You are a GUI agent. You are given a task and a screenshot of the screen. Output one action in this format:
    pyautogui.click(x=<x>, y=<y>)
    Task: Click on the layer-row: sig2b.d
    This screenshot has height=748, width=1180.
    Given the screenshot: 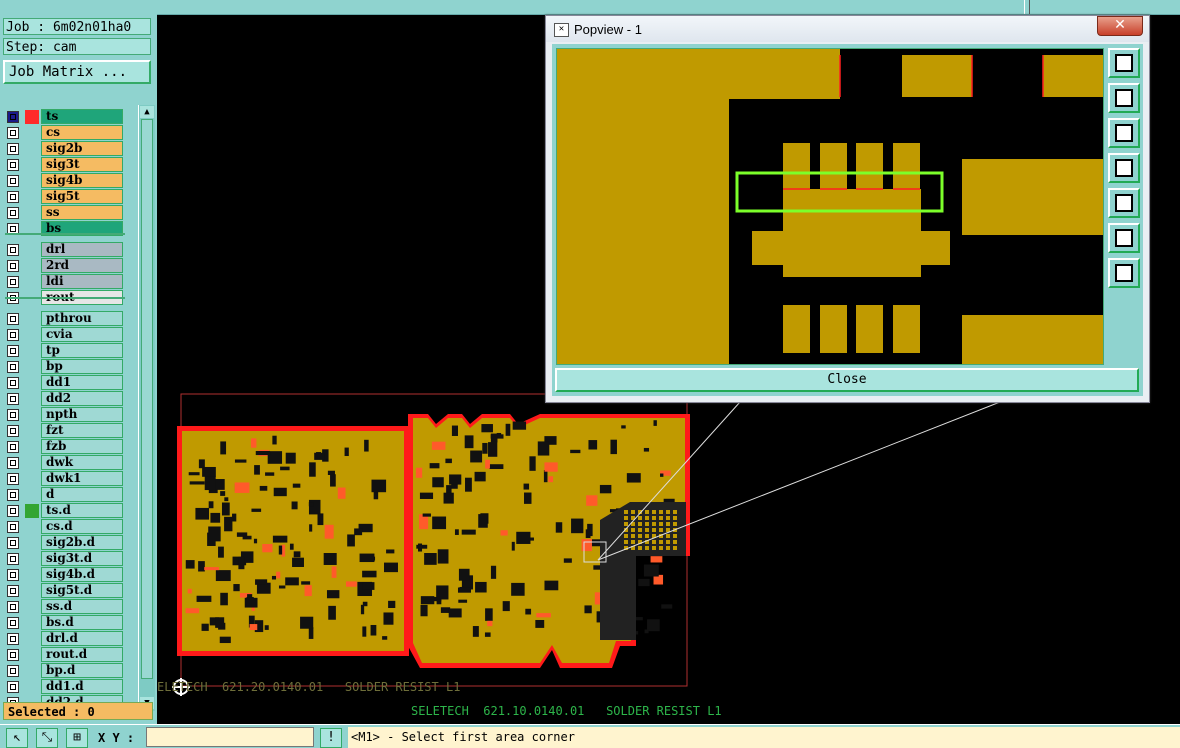 What is the action you would take?
    pyautogui.click(x=65, y=543)
    